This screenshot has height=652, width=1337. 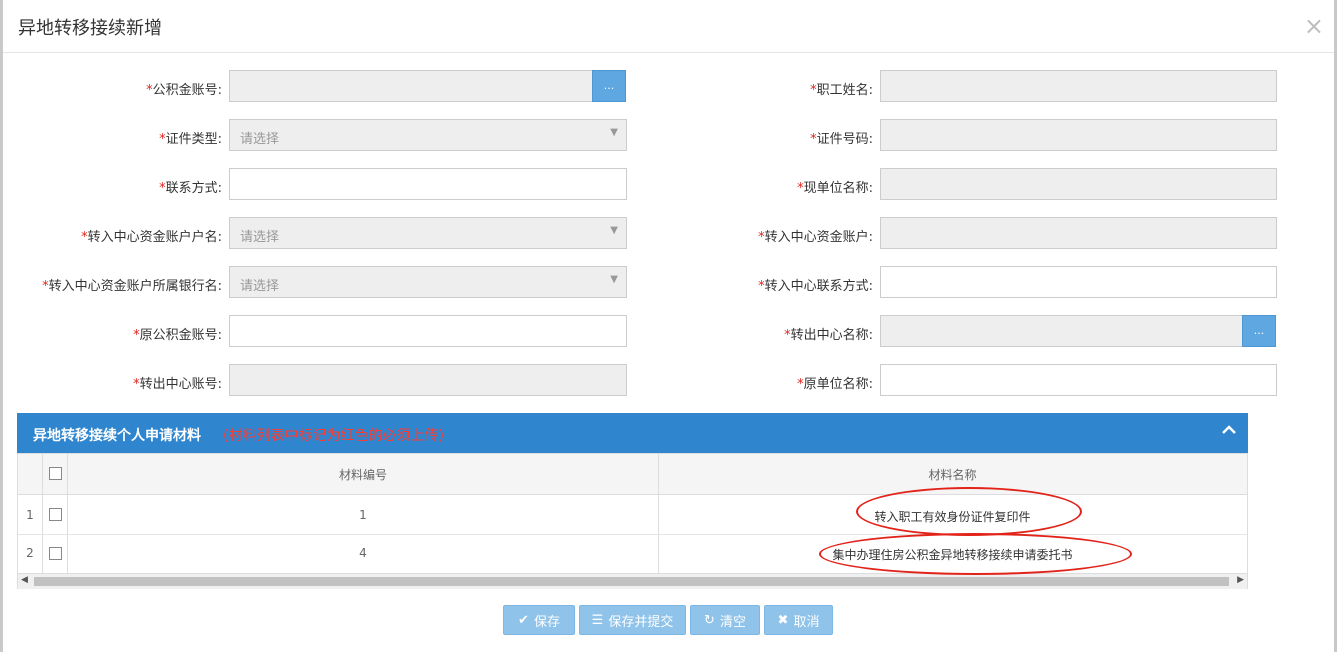 What do you see at coordinates (363, 515) in the screenshot?
I see `material-code: 1` at bounding box center [363, 515].